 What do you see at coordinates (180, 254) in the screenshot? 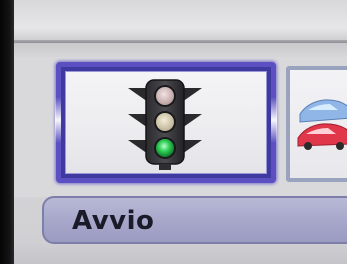
I see `footer-strip` at bounding box center [180, 254].